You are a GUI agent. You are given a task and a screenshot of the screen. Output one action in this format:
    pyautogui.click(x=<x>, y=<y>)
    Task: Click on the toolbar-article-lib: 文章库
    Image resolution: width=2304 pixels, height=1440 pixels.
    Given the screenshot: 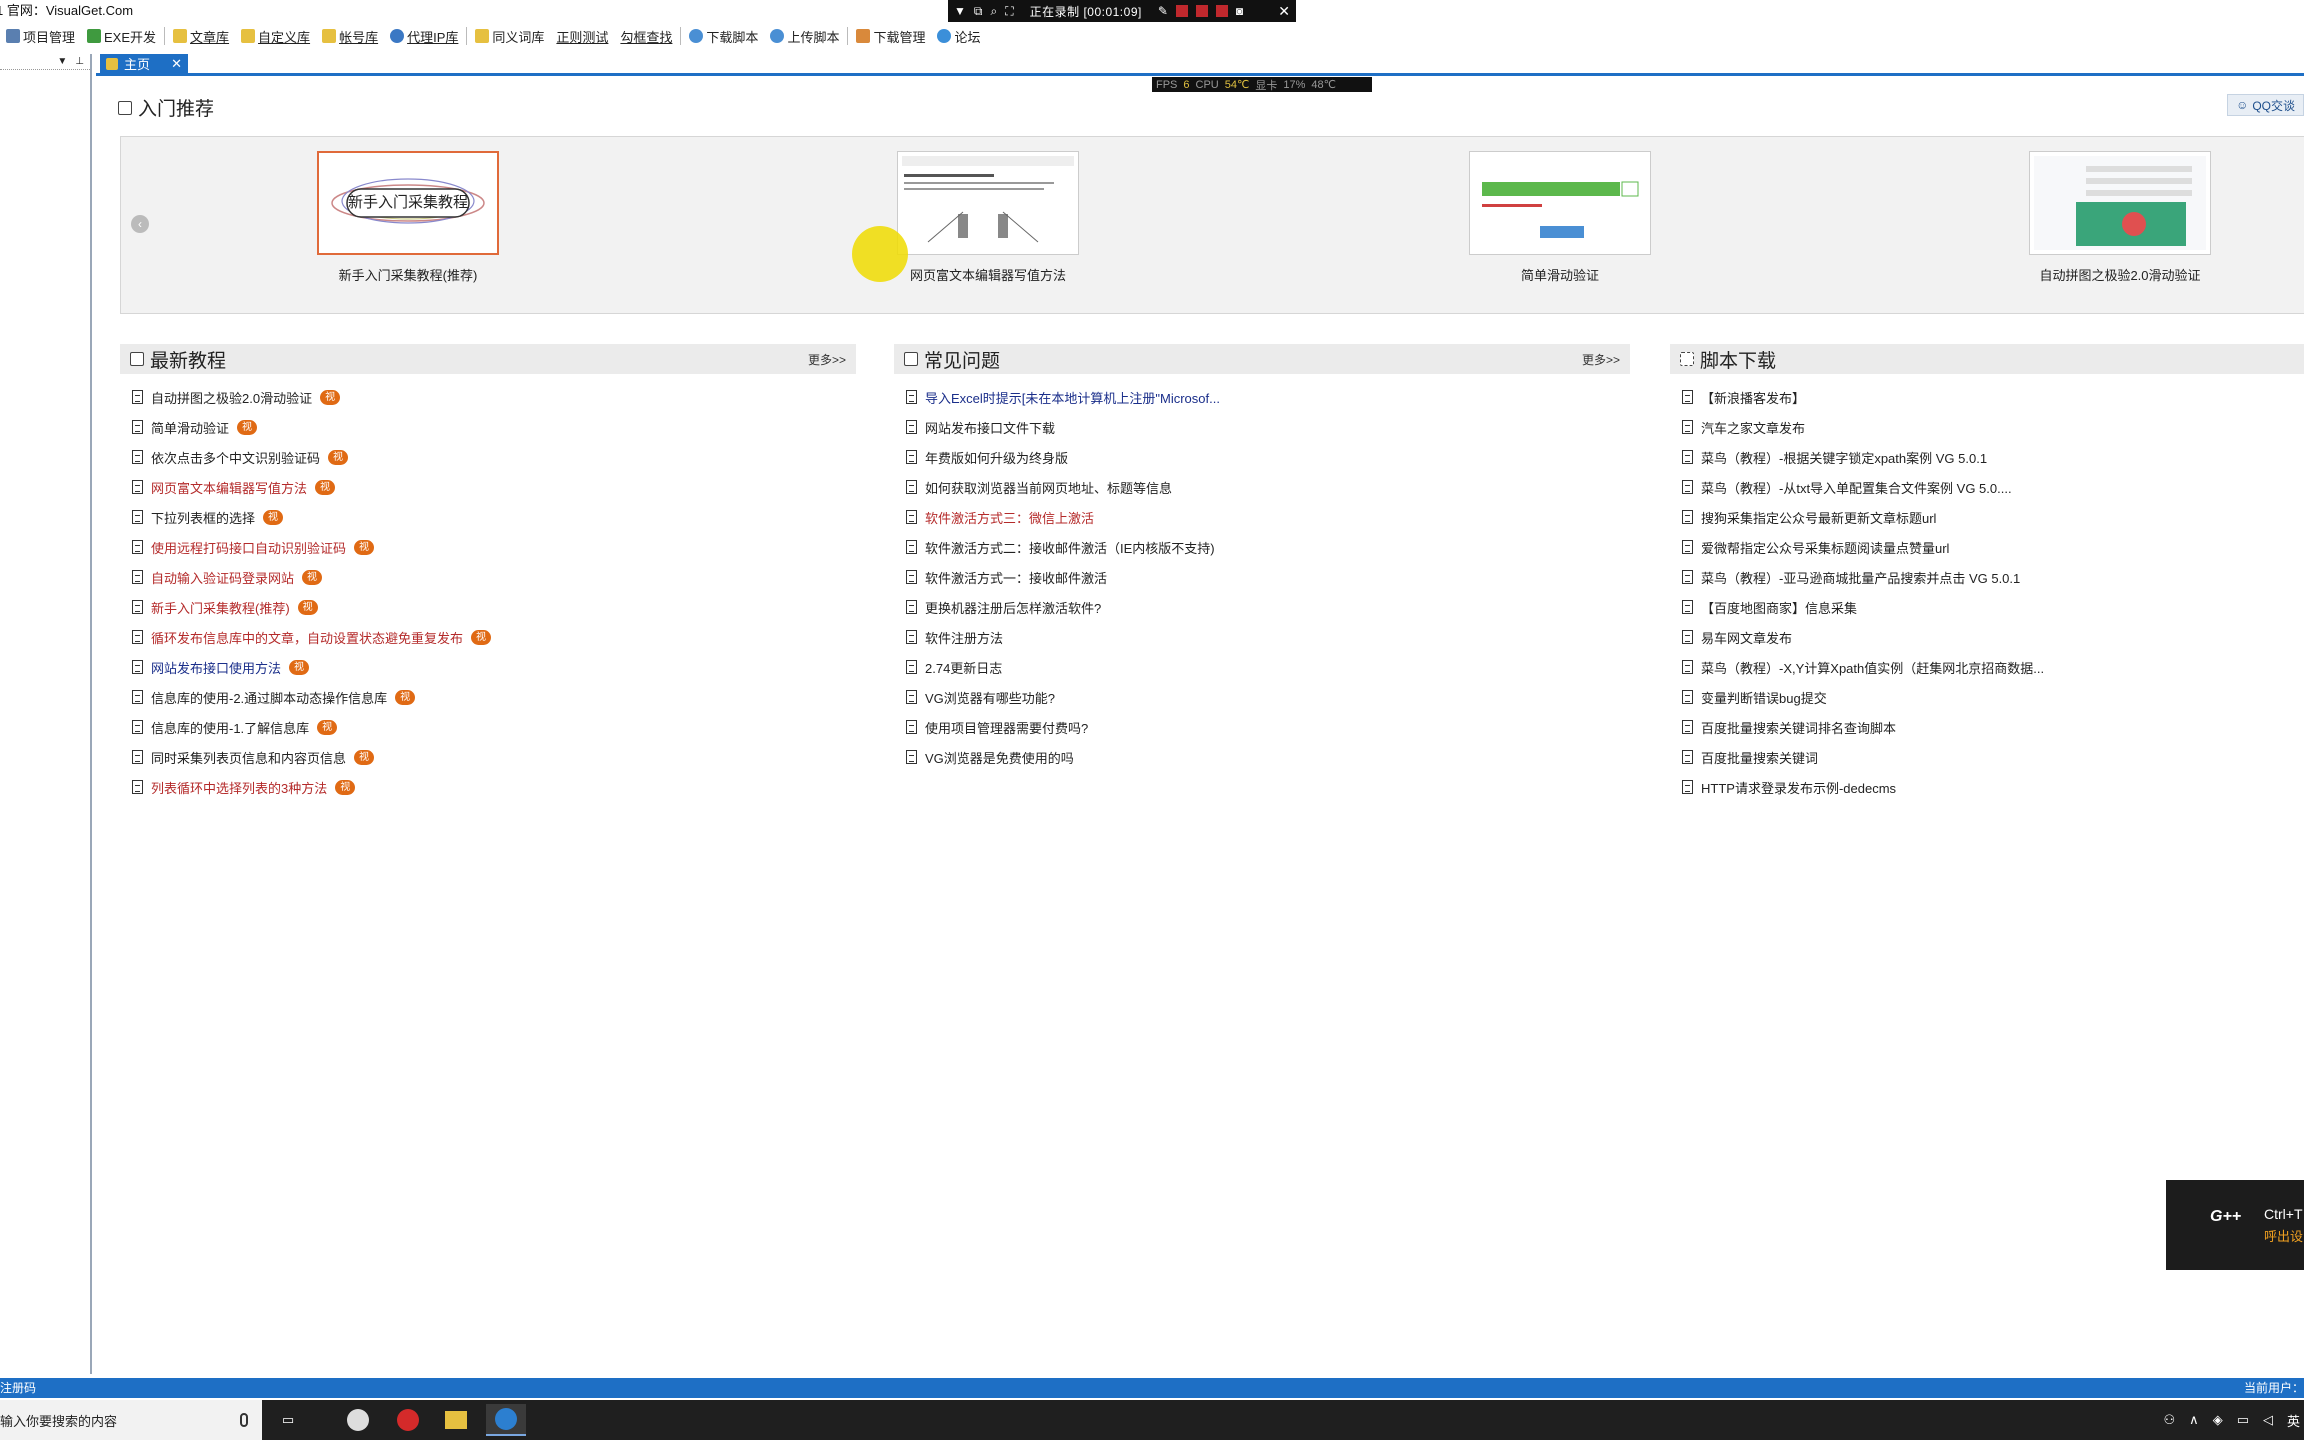 What is the action you would take?
    pyautogui.click(x=201, y=36)
    